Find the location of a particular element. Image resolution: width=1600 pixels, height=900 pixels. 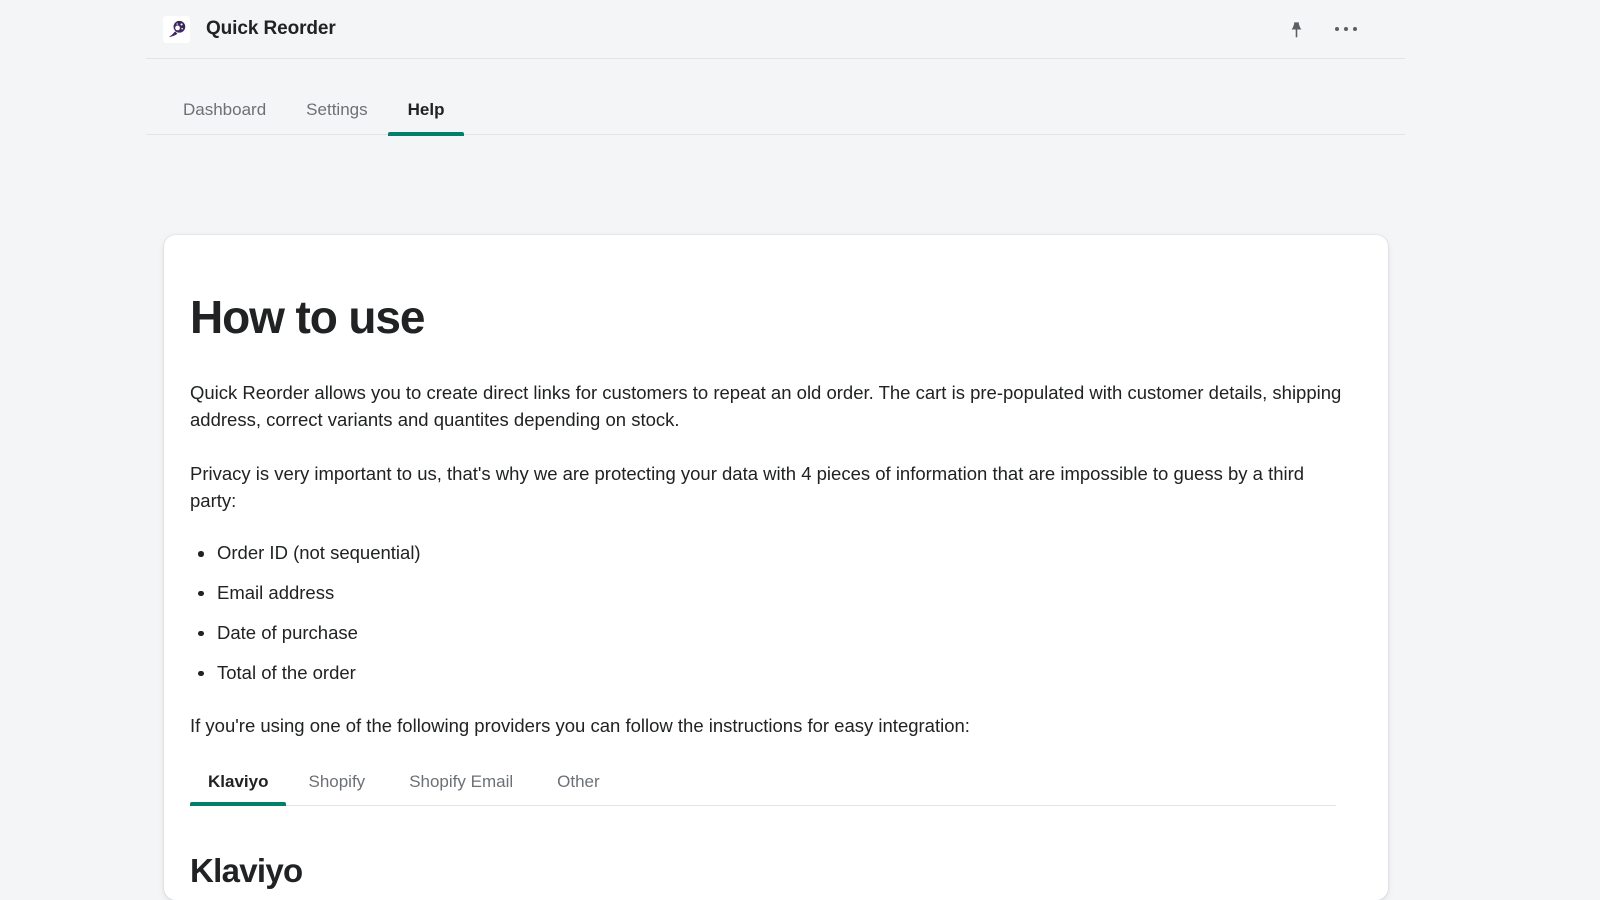

provider-tab-shopify: Shopify is located at coordinates (336, 785).